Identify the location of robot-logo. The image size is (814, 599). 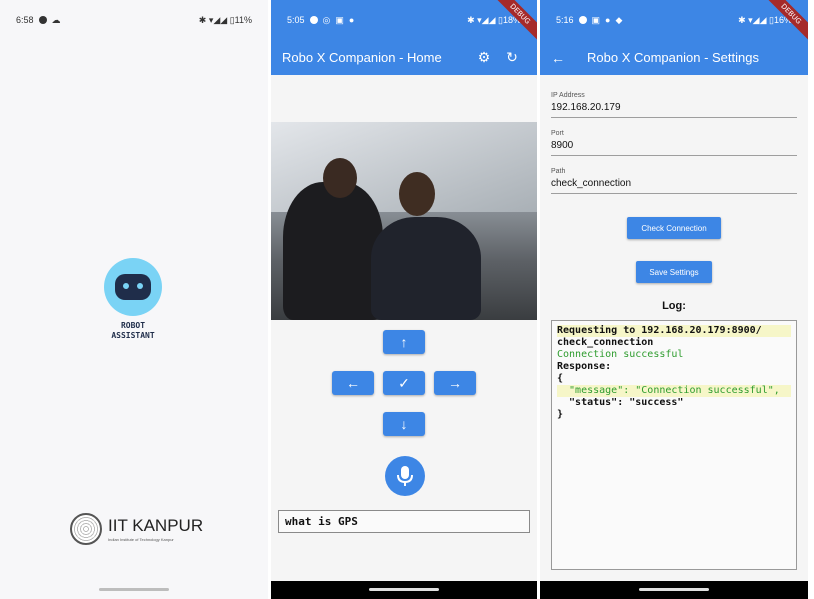
(133, 287).